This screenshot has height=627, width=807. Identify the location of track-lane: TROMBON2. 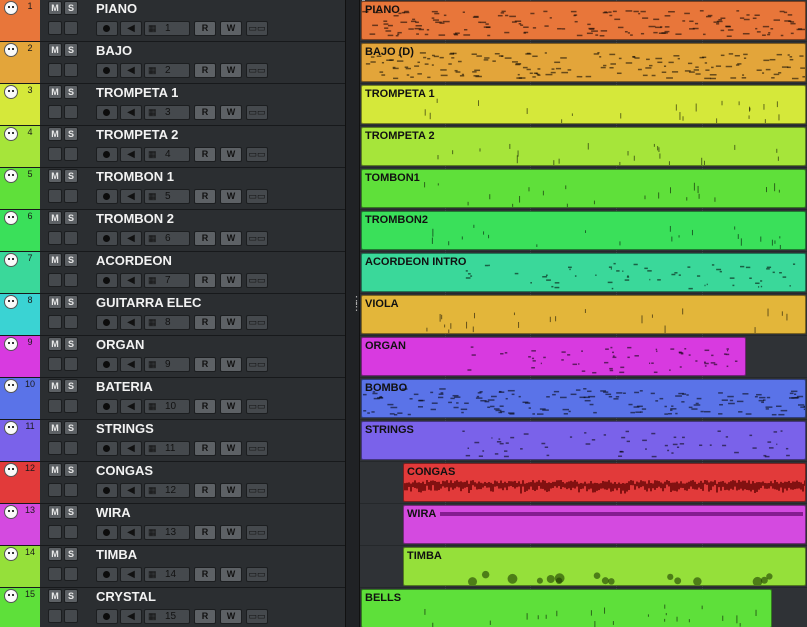
(583, 231).